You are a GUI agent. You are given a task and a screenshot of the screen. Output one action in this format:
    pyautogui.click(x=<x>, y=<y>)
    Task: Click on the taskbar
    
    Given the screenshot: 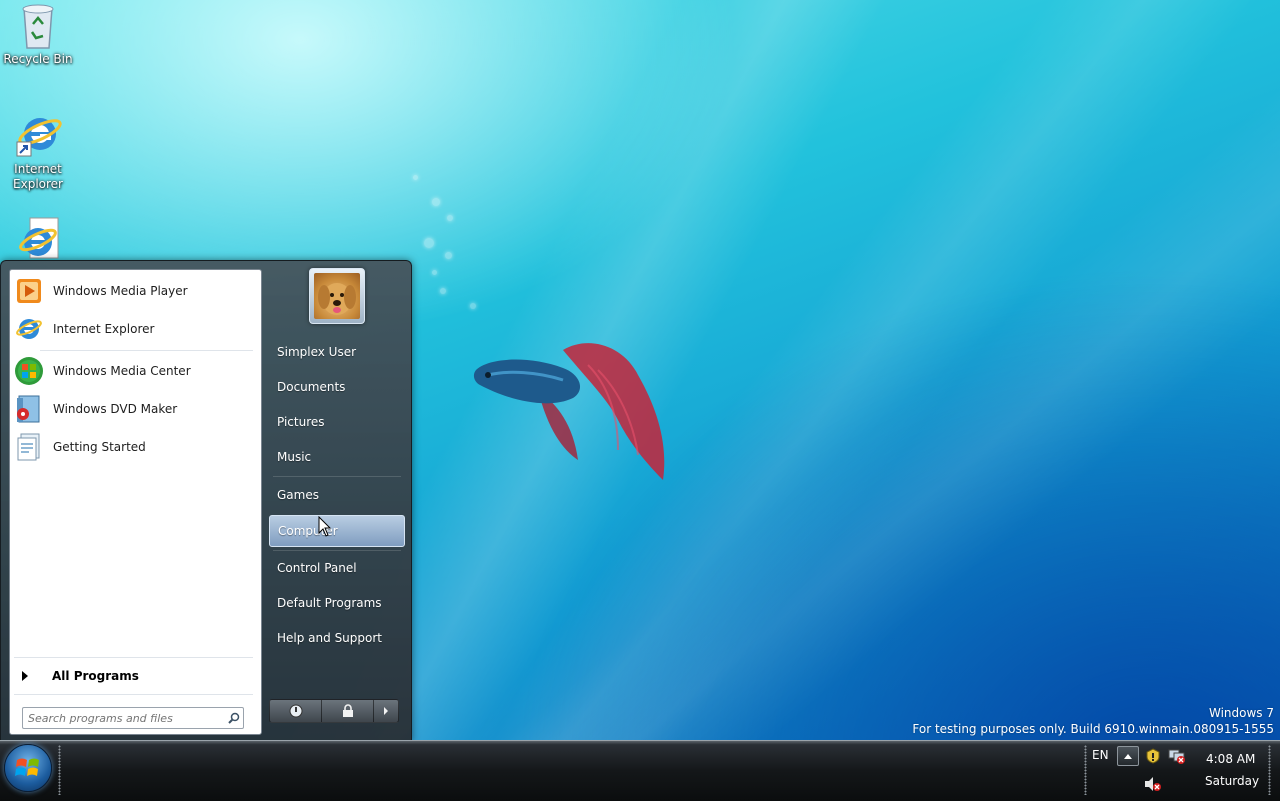 What is the action you would take?
    pyautogui.click(x=640, y=770)
    